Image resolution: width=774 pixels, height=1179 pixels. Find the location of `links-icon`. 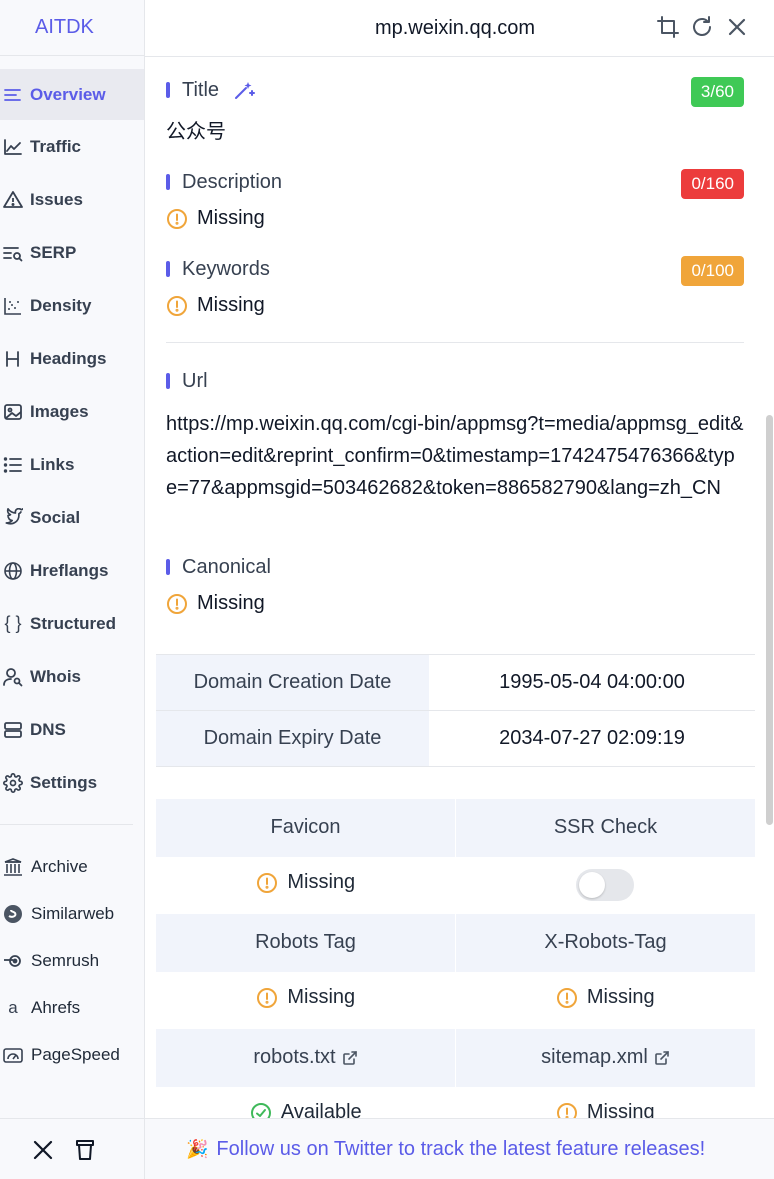

links-icon is located at coordinates (13, 465).